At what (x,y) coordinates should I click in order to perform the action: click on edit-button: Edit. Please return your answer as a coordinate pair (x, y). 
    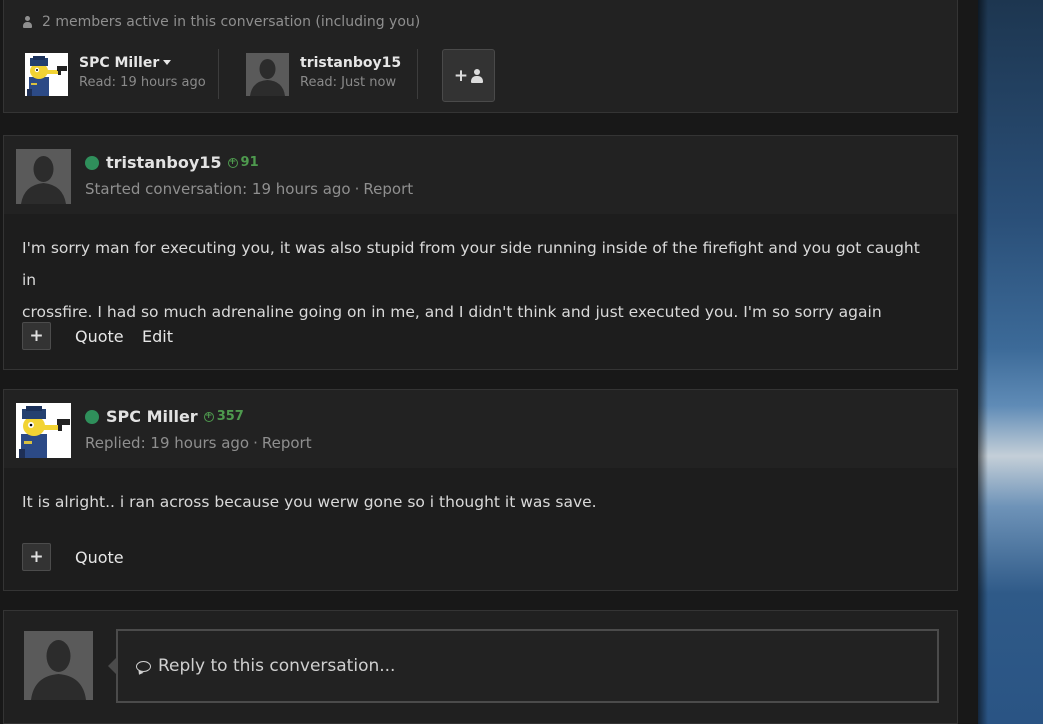
    Looking at the image, I should click on (157, 336).